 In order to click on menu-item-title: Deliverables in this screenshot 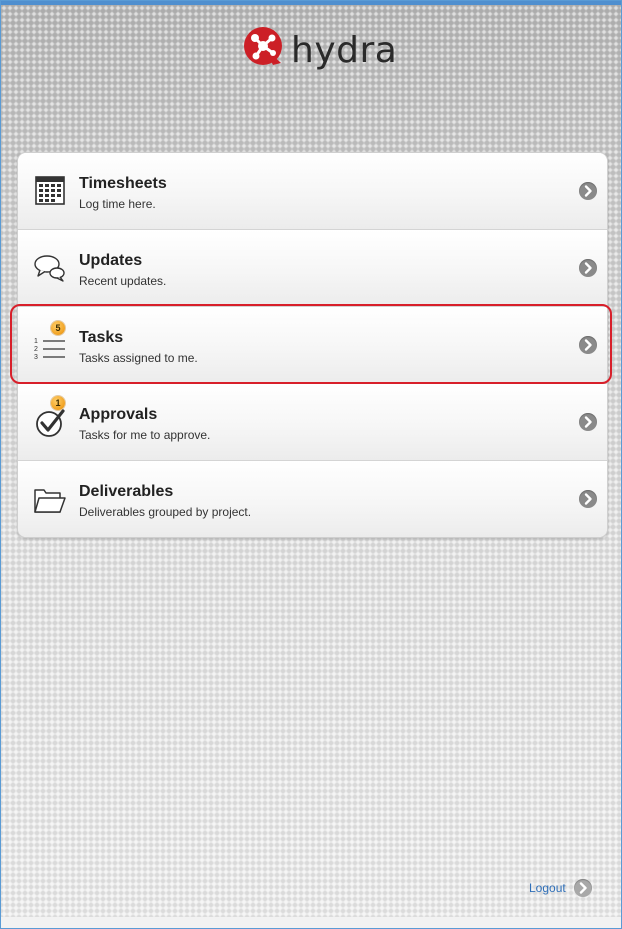, I will do `click(126, 491)`.